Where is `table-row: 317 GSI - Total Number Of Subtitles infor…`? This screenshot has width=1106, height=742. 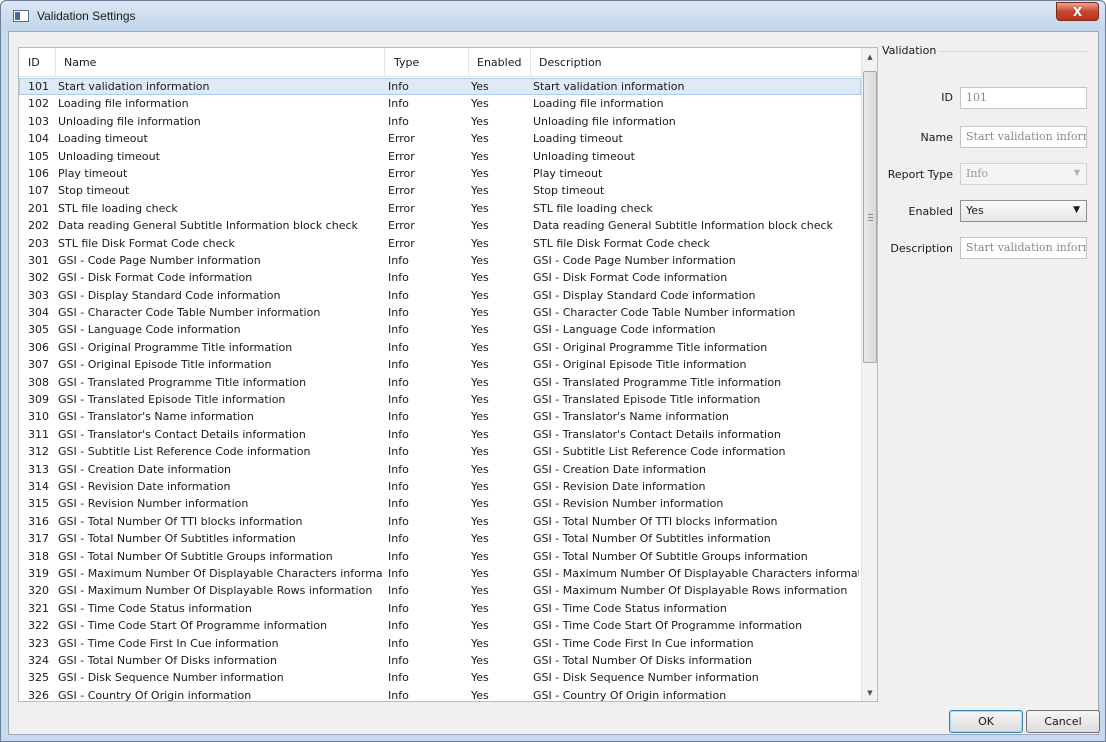
table-row: 317 GSI - Total Number Of Subtitles infor… is located at coordinates (440, 538).